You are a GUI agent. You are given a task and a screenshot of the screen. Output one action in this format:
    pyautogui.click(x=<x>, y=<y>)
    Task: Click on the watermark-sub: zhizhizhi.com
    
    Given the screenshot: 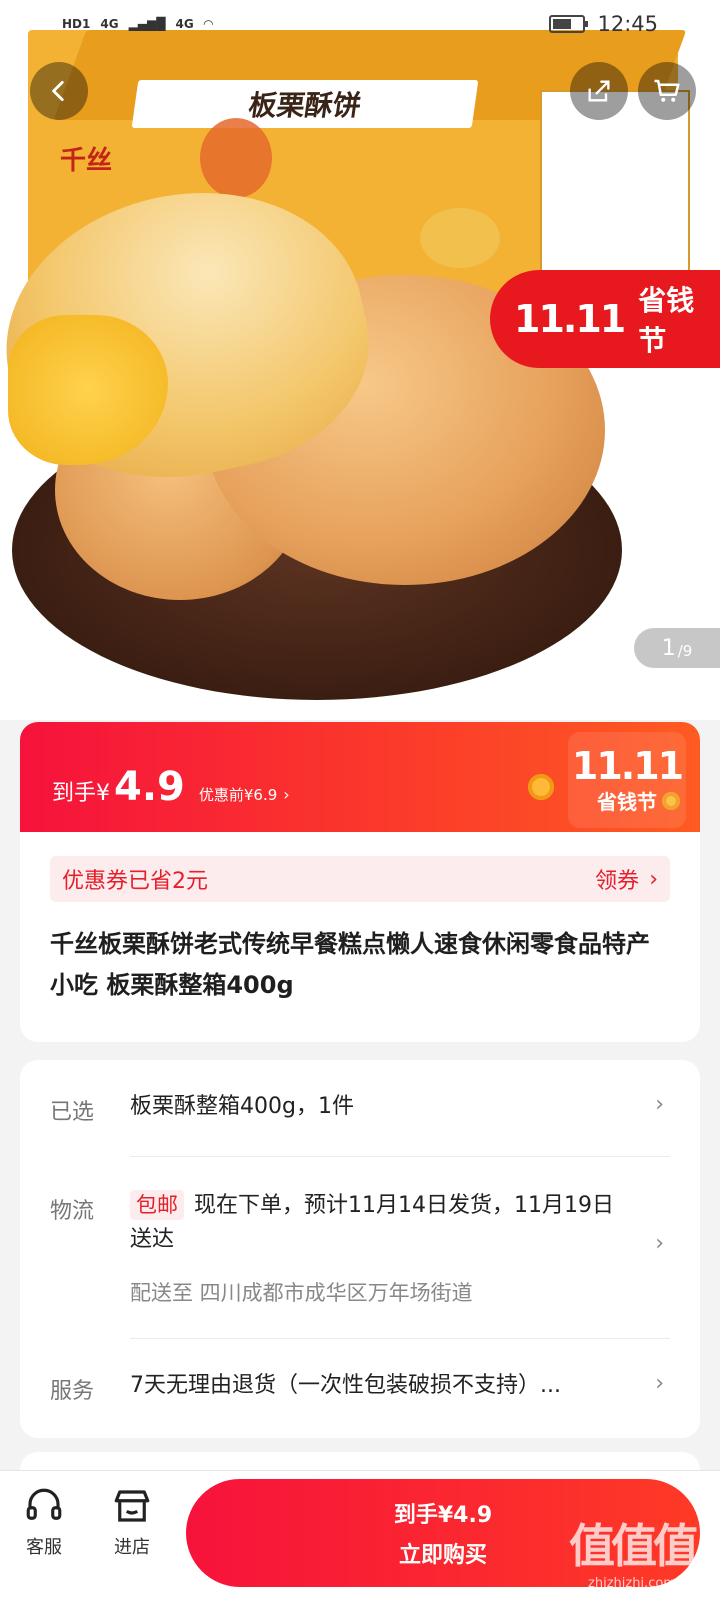 What is the action you would take?
    pyautogui.click(x=632, y=1583)
    